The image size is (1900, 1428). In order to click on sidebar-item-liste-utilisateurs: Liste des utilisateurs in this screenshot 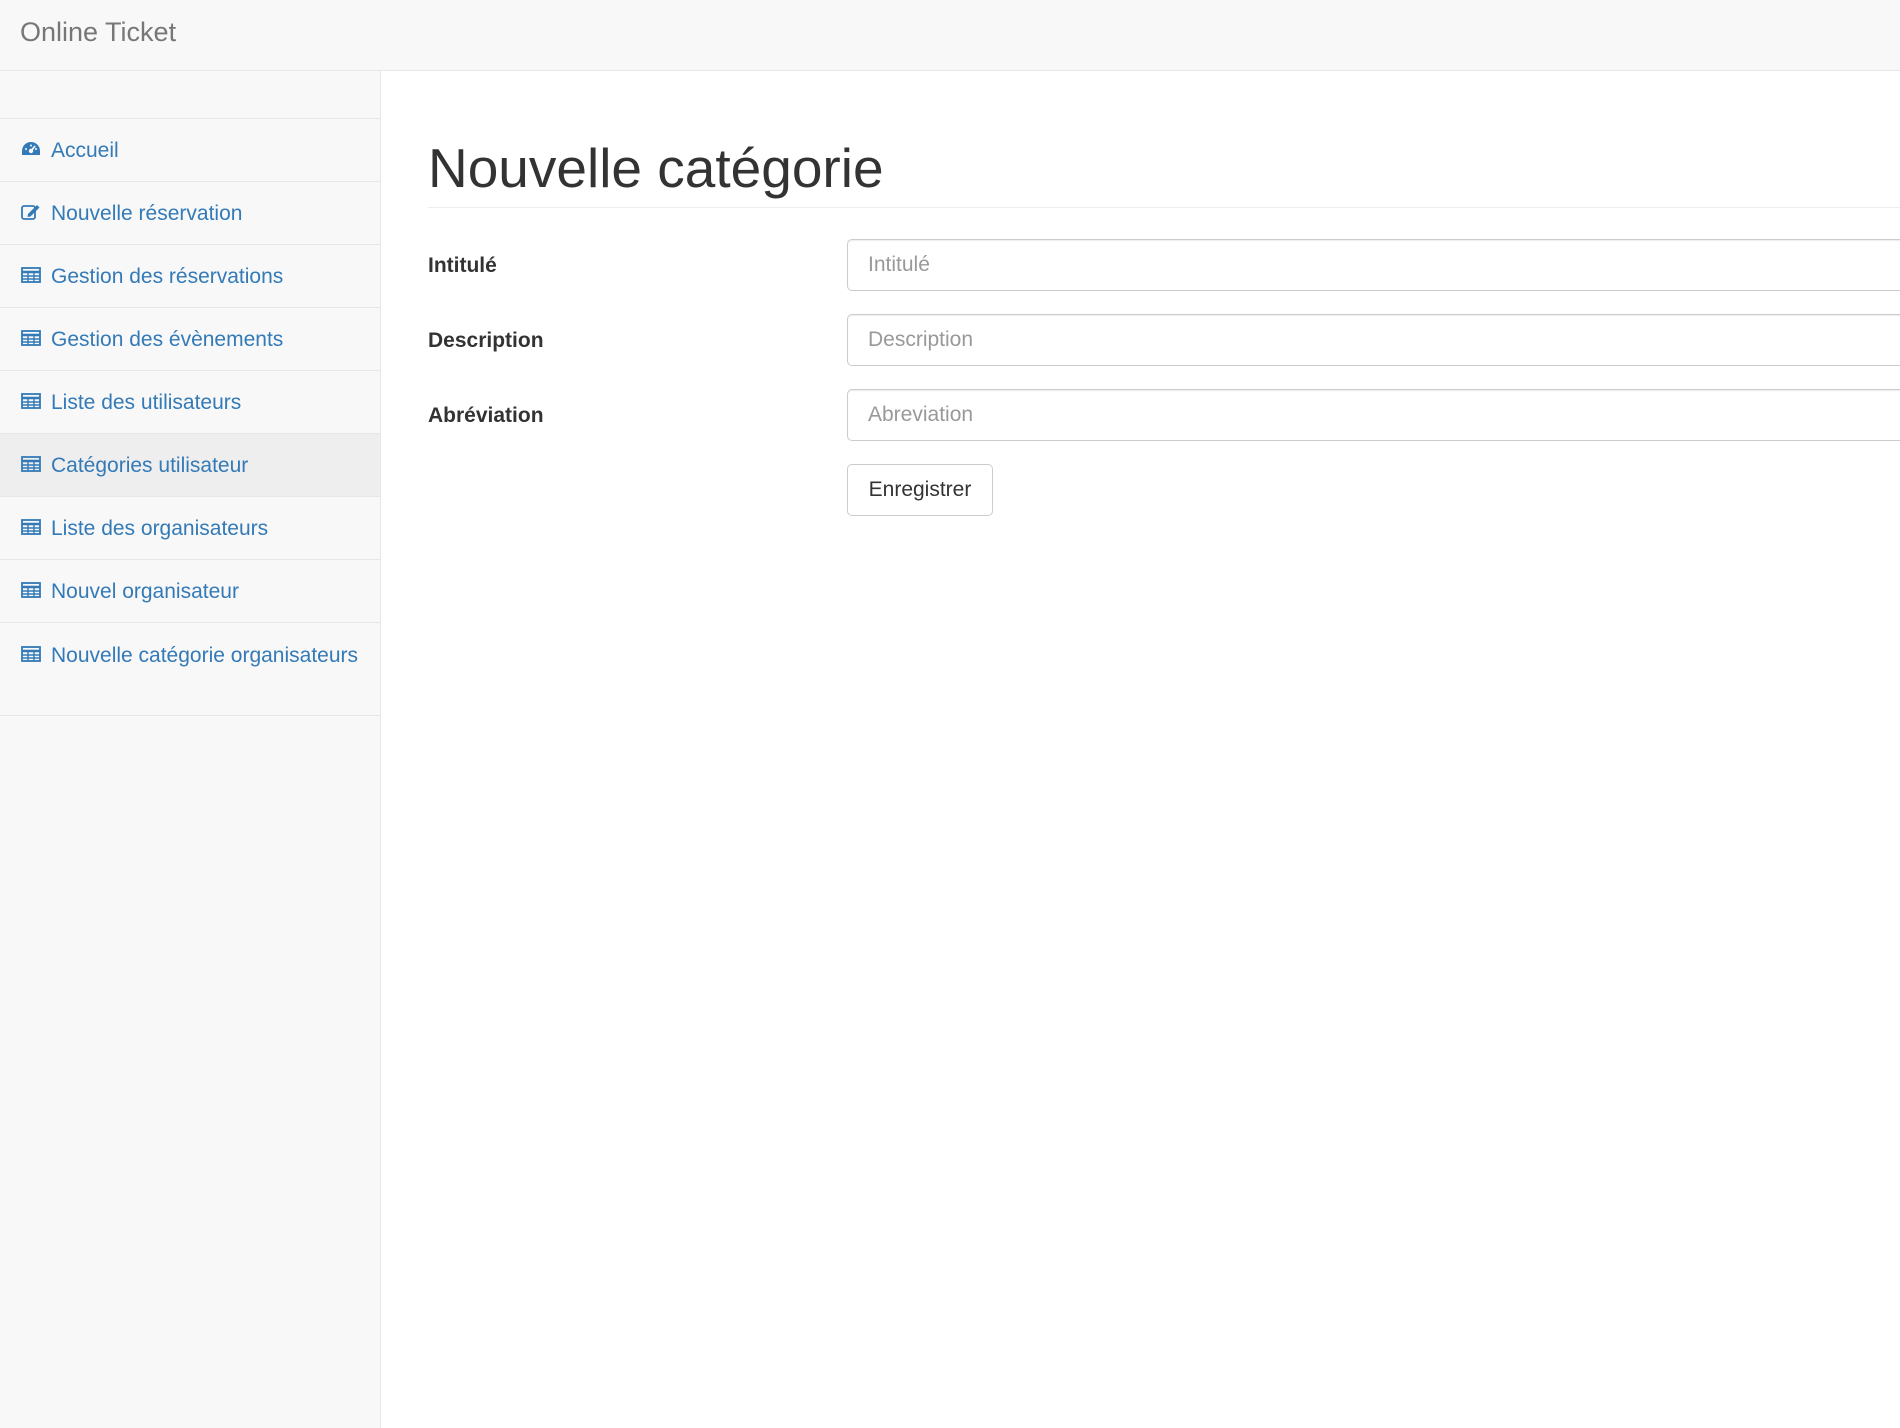, I will do `click(190, 402)`.